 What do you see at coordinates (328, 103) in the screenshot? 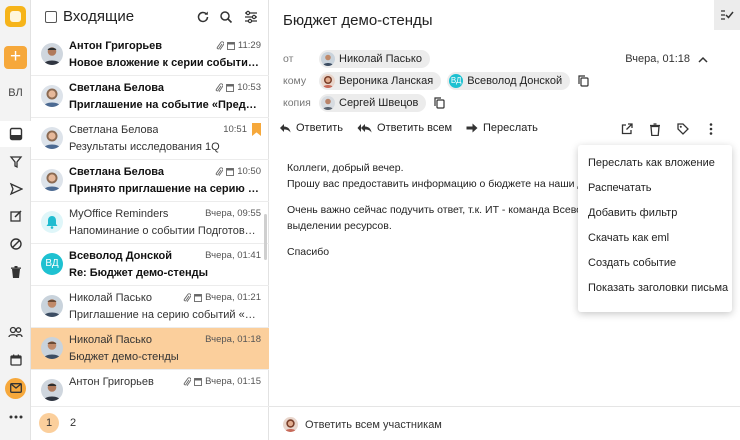
I see `cc-avatar` at bounding box center [328, 103].